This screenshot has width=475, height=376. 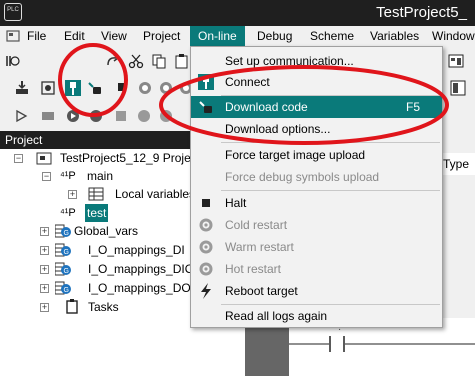 What do you see at coordinates (44, 288) in the screenshot?
I see `io-do-expand-toggle: +` at bounding box center [44, 288].